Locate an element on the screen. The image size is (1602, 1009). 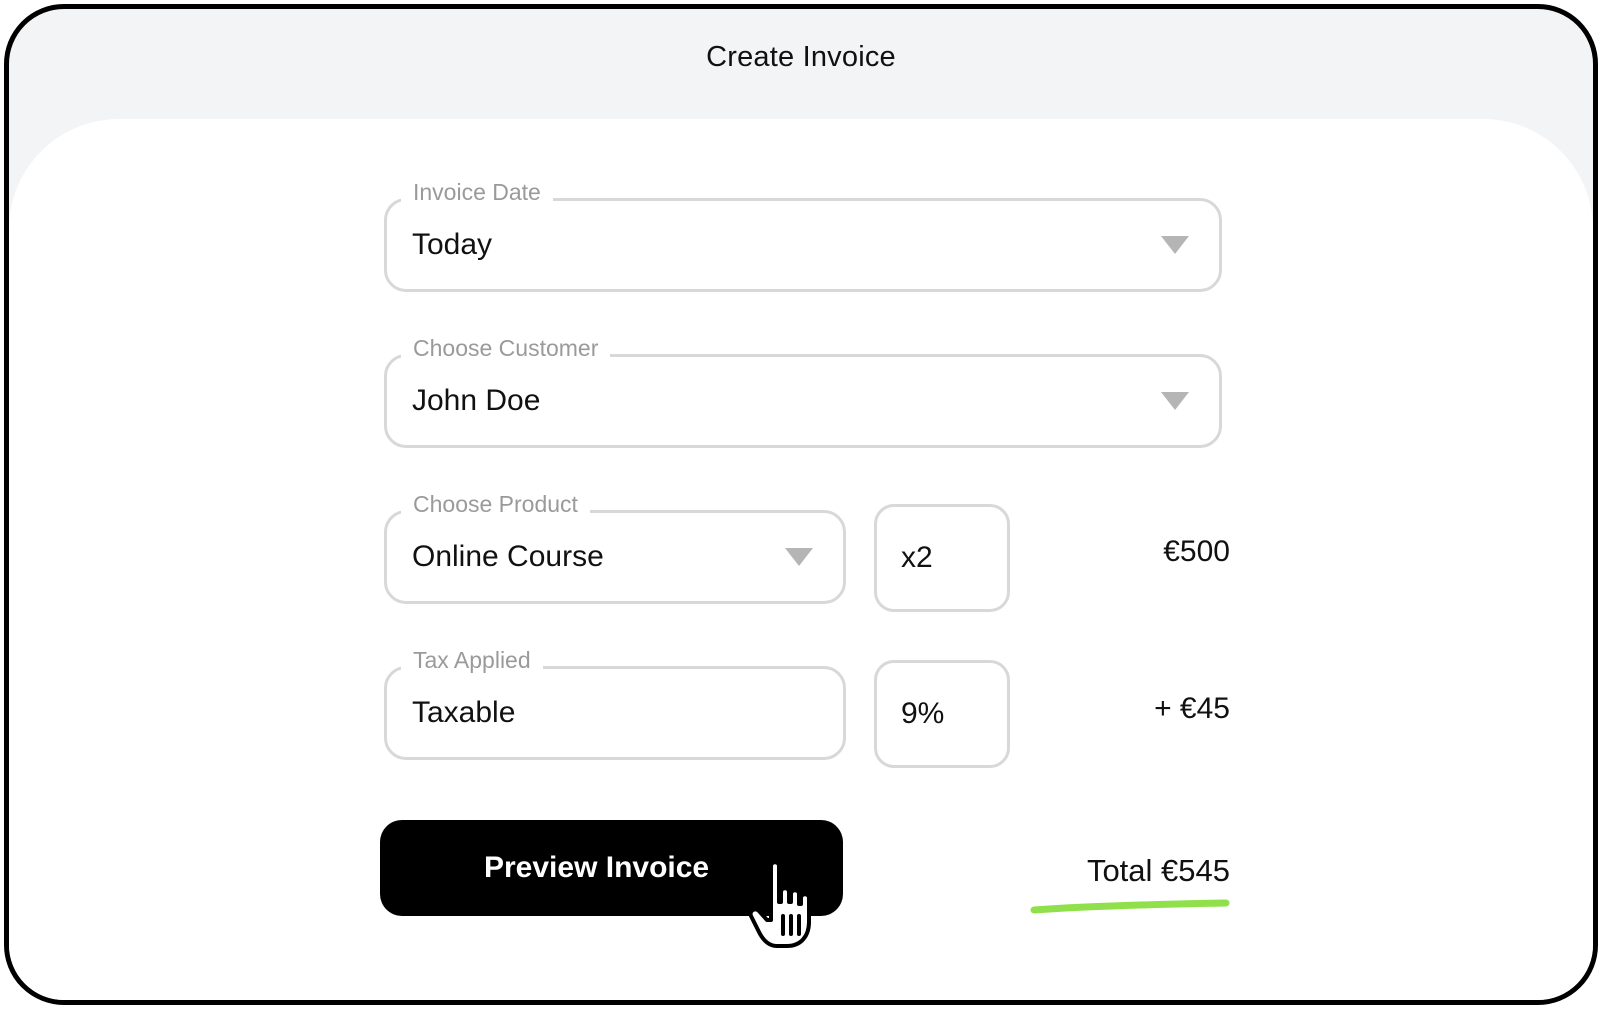
quantity-input: x2 is located at coordinates (942, 558).